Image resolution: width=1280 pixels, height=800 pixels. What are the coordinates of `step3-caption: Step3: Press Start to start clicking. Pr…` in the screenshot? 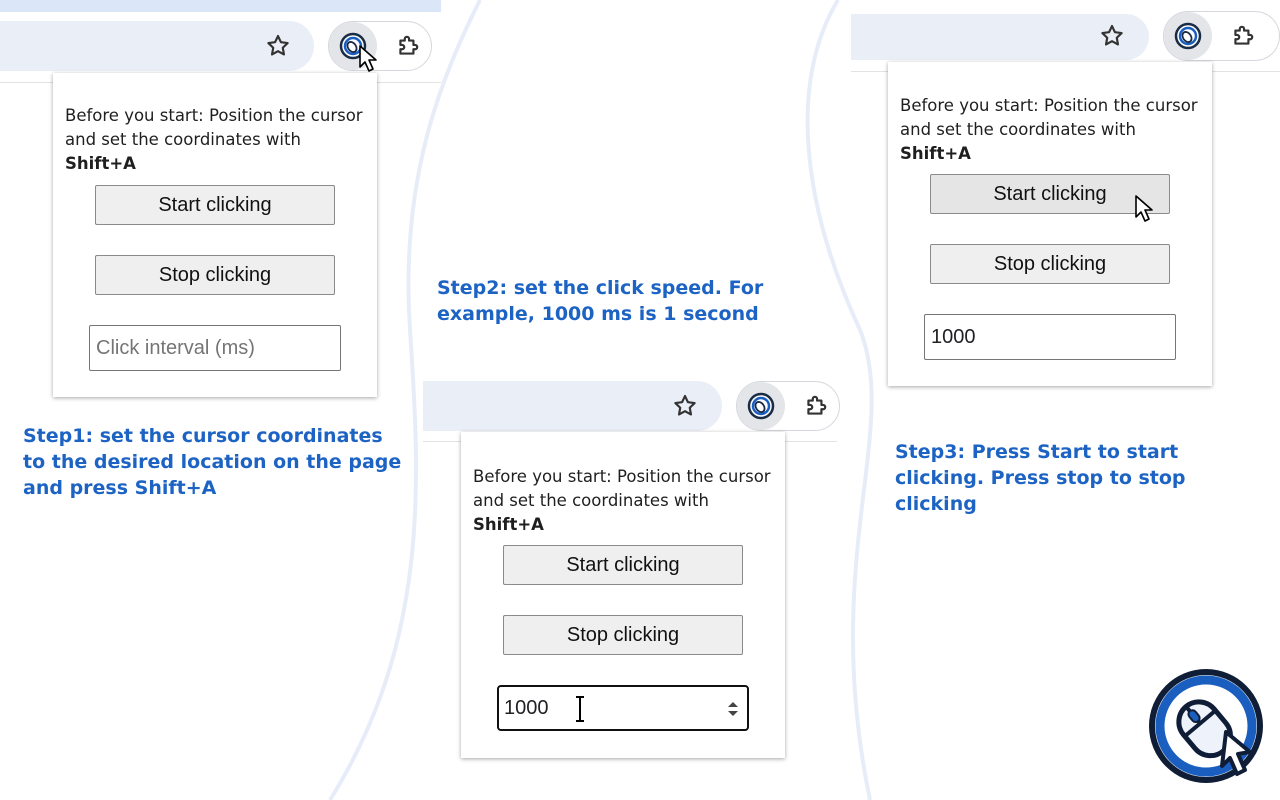 It's located at (1040, 478).